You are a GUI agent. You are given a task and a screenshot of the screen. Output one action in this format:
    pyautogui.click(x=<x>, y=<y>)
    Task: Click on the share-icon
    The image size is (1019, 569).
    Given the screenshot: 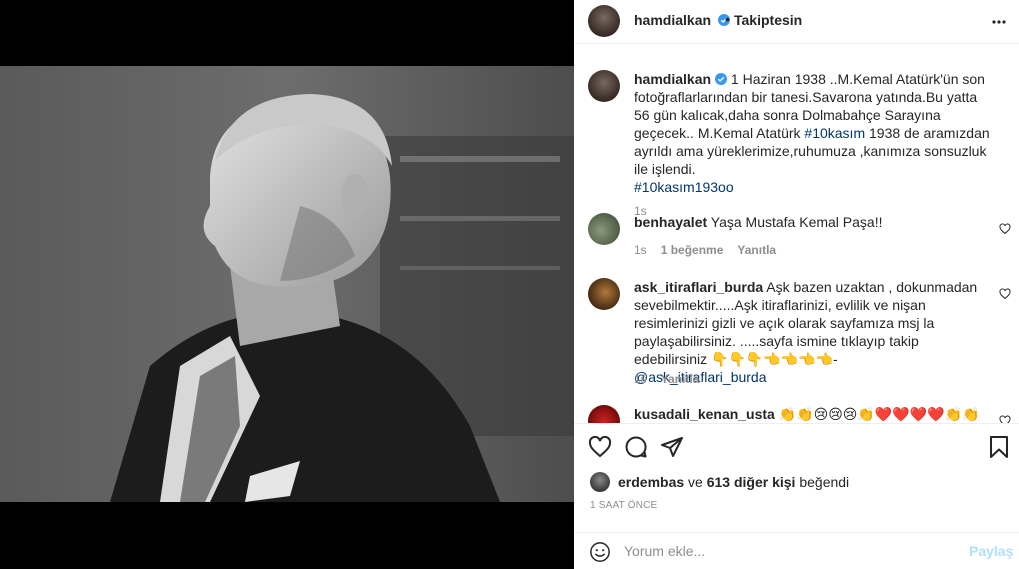 What is the action you would take?
    pyautogui.click(x=672, y=447)
    